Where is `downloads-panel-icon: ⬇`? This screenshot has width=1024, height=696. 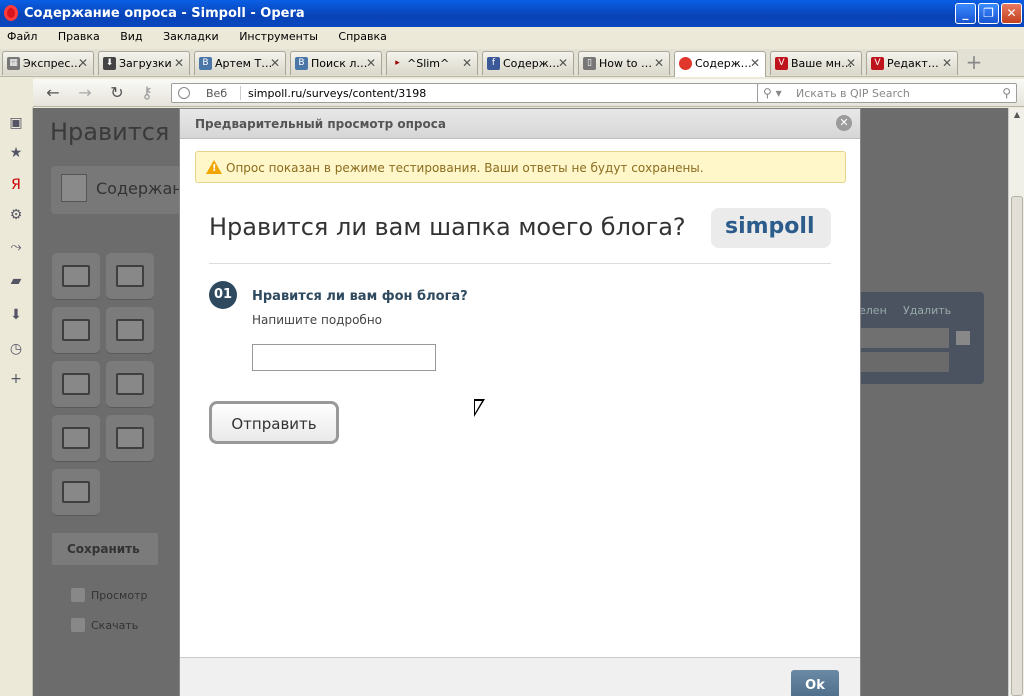 downloads-panel-icon: ⬇ is located at coordinates (16, 315).